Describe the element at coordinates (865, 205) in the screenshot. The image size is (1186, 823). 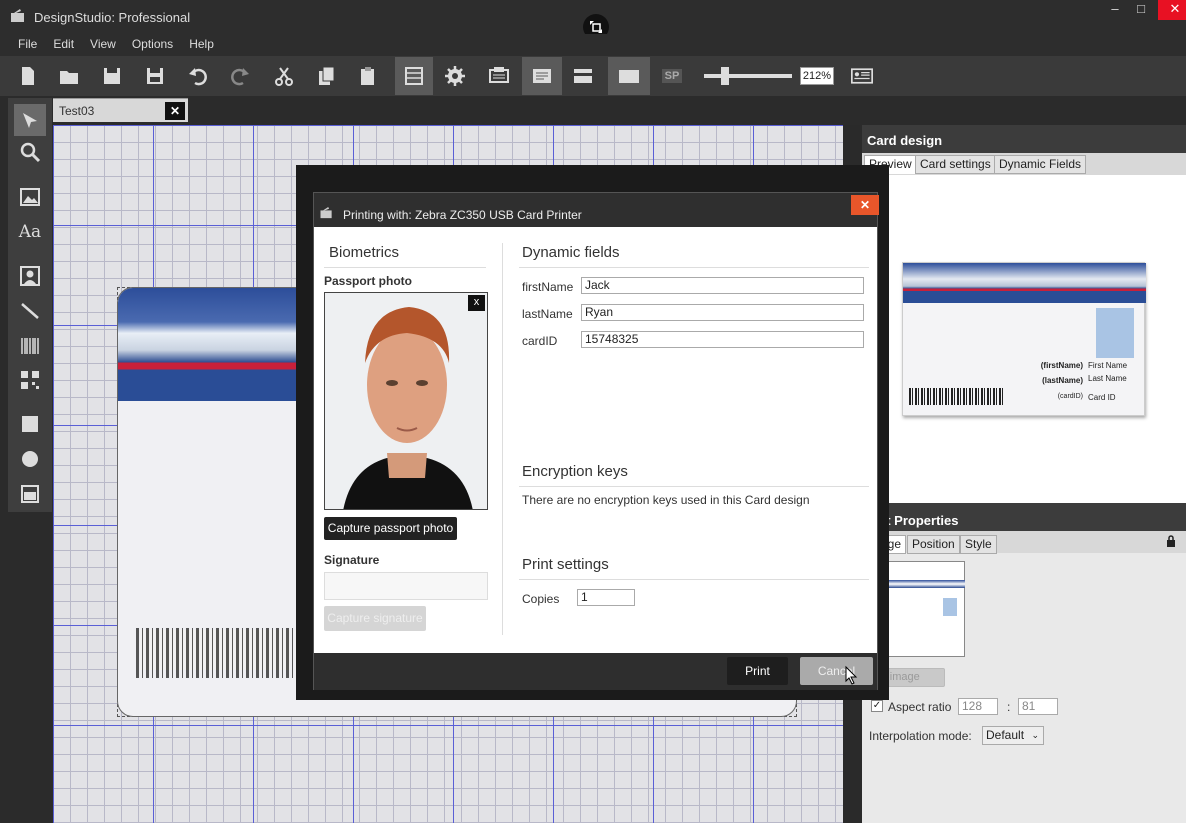
I see `dialog-close-button: ✕` at that location.